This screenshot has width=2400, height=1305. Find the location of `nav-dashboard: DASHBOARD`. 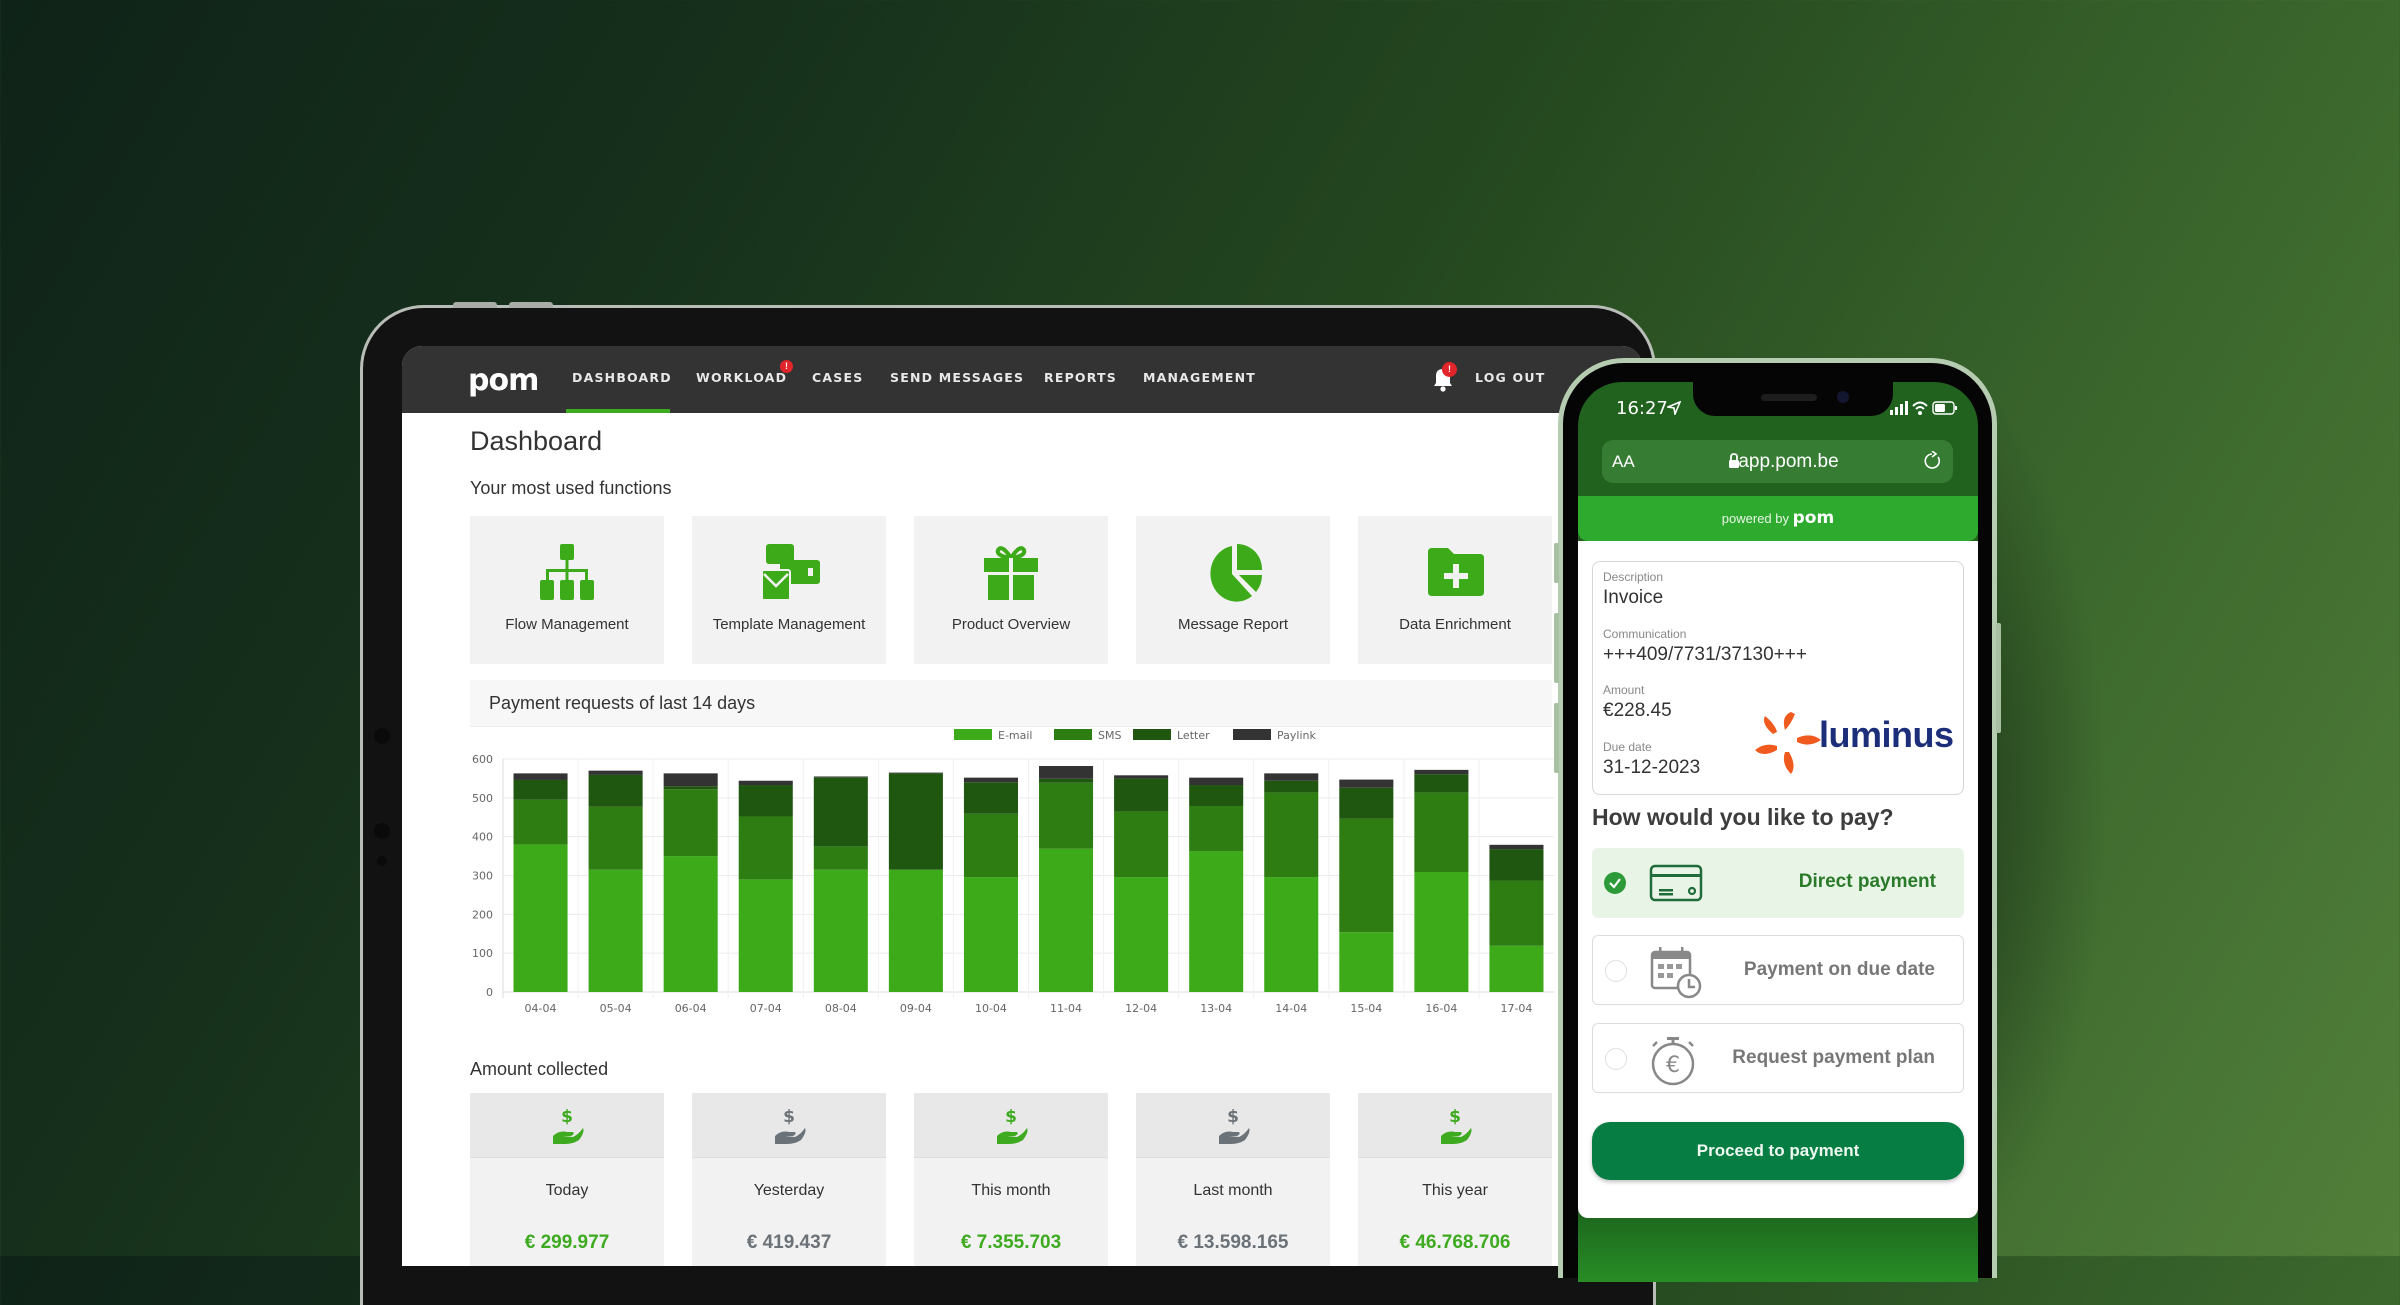

nav-dashboard: DASHBOARD is located at coordinates (622, 377).